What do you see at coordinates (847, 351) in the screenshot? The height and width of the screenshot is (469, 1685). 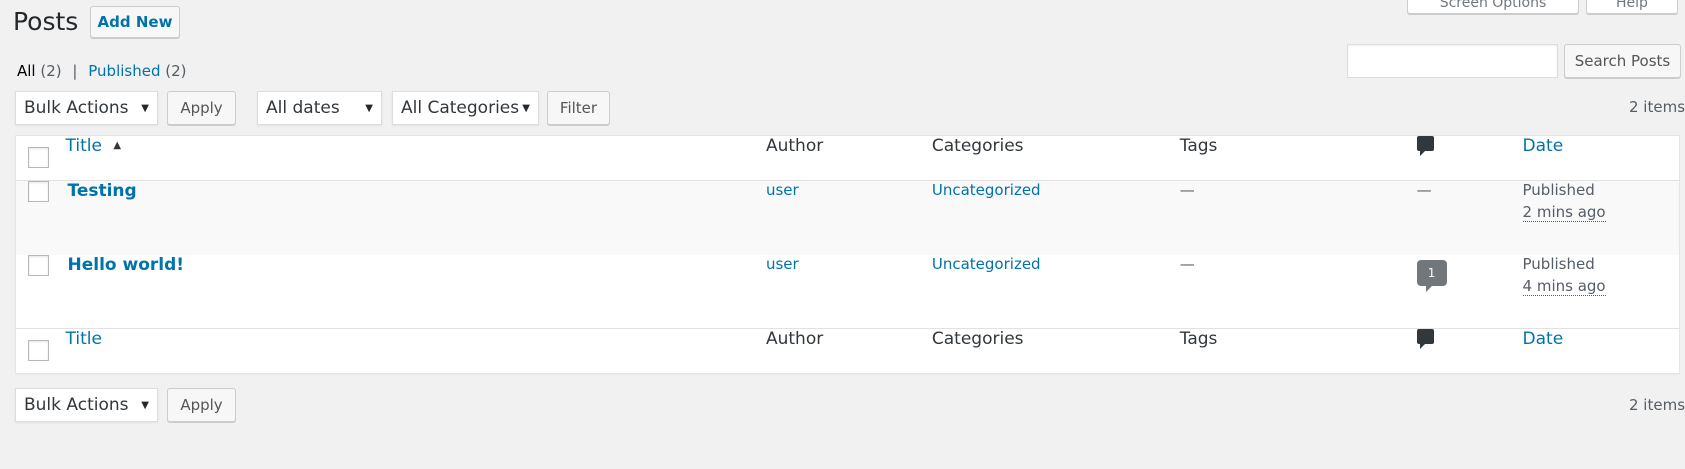 I see `table-footer-row: Title Author Categories Tags Date` at bounding box center [847, 351].